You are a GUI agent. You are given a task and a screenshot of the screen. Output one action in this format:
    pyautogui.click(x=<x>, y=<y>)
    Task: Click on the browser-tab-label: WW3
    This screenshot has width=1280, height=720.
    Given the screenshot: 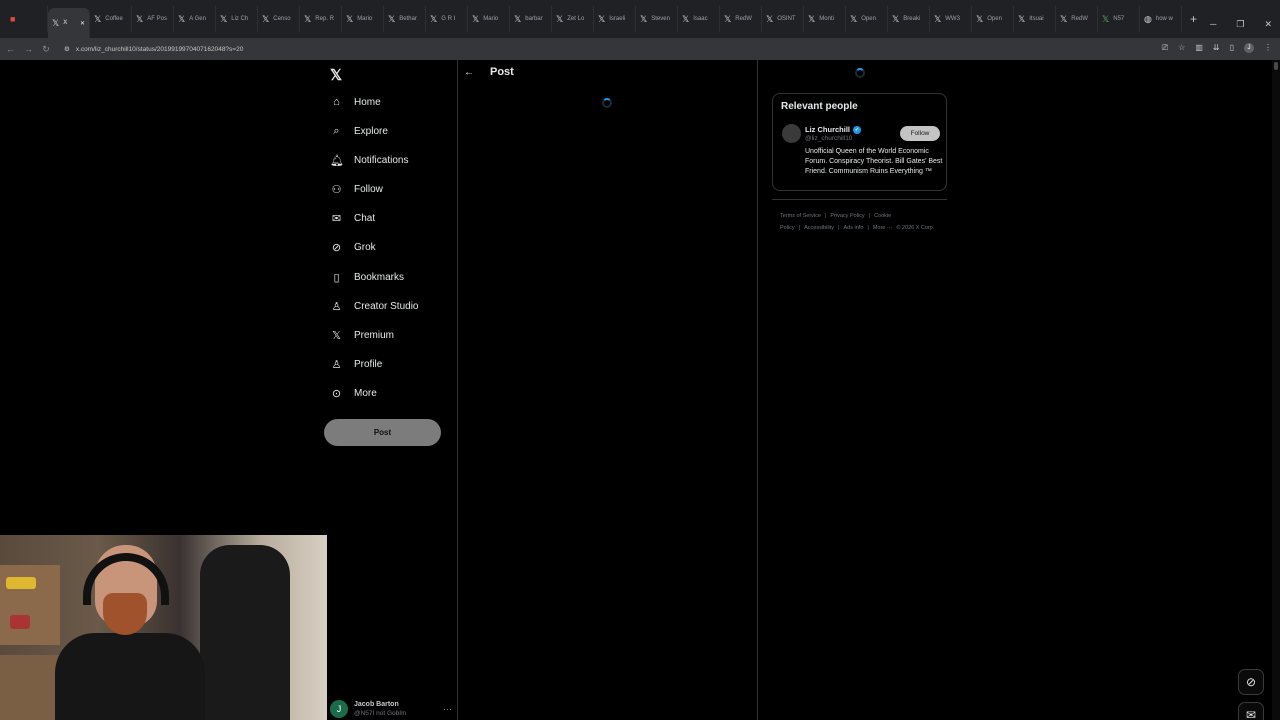 What is the action you would take?
    pyautogui.click(x=952, y=19)
    